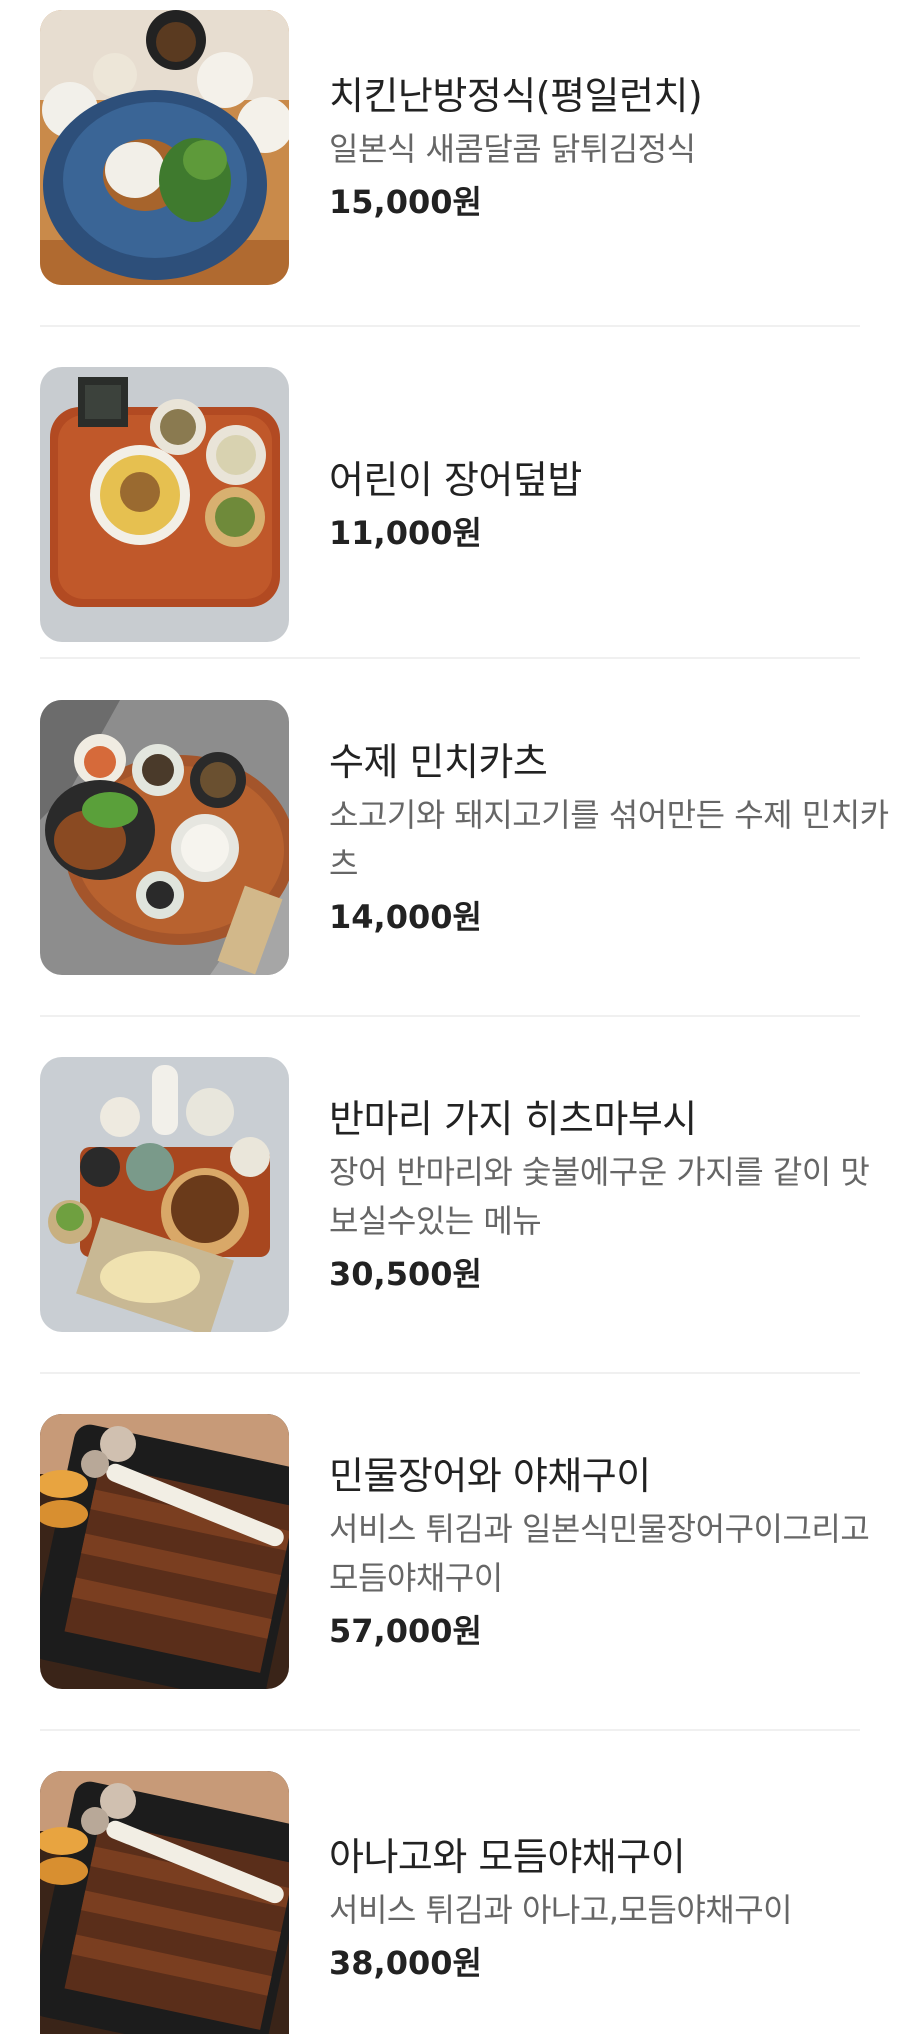  Describe the element at coordinates (599, 1196) in the screenshot. I see `menu-item-description: 장어 반마리와 숯불에구운 가지를 같이 맛보실수있는 메뉴` at that location.